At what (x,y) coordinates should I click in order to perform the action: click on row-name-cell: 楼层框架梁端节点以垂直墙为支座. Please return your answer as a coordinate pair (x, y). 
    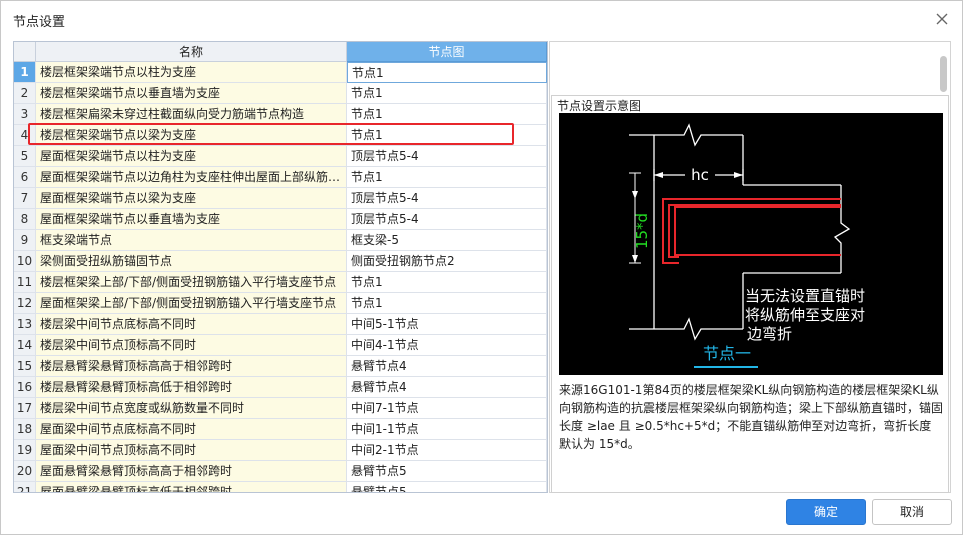
    Looking at the image, I should click on (191, 93).